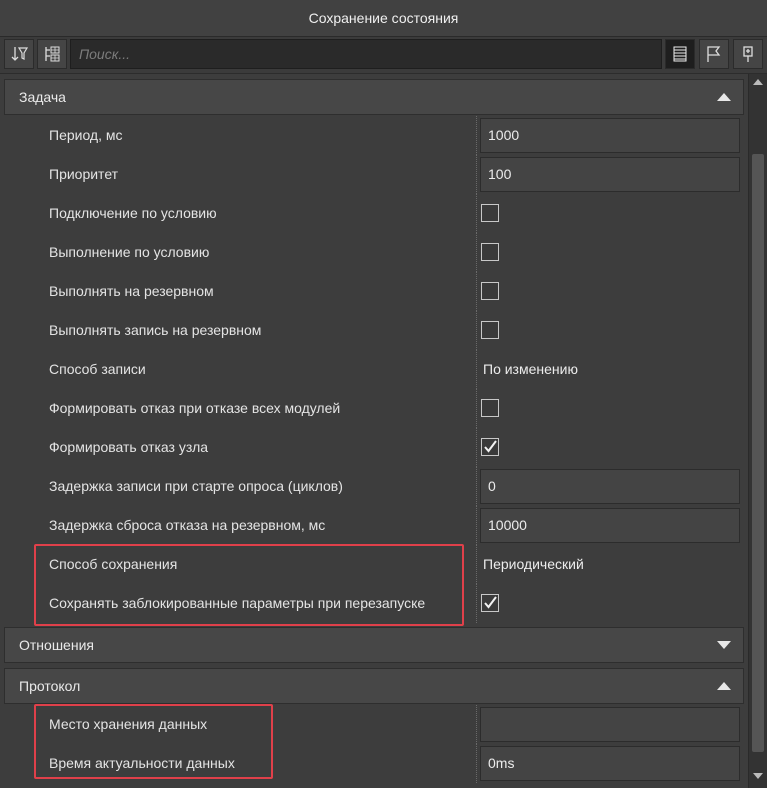 This screenshot has height=788, width=767. Describe the element at coordinates (131, 291) in the screenshot. I see `row-label: Выполнять на резервном` at that location.